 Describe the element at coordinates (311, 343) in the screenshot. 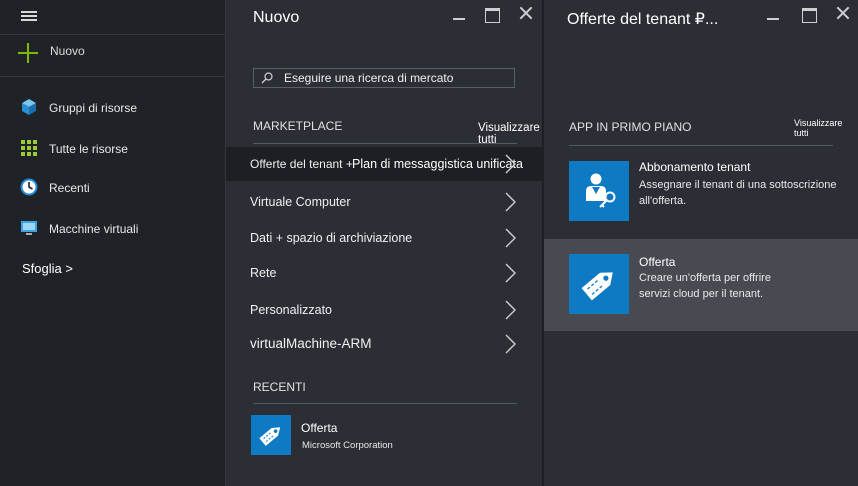

I see `marketplace-item-label: virtualMachine-ARM` at that location.